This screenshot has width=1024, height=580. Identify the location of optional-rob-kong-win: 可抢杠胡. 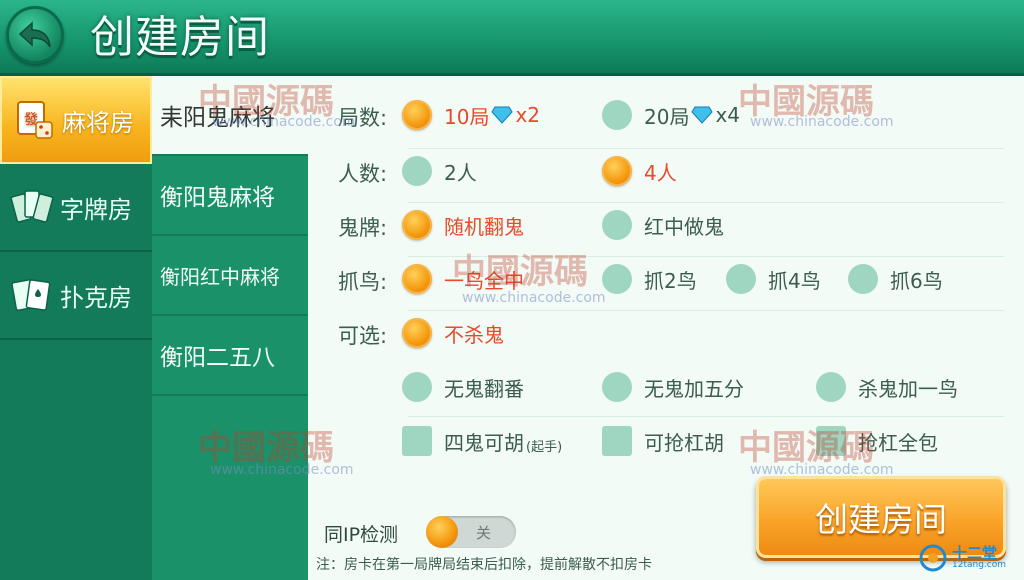
(663, 441).